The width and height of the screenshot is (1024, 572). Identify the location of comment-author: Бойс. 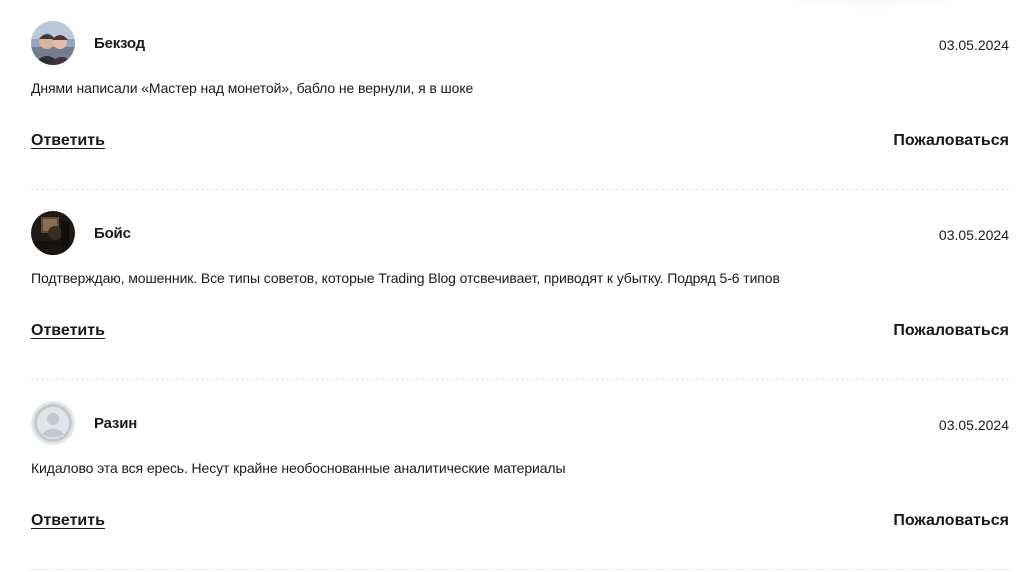
(112, 233).